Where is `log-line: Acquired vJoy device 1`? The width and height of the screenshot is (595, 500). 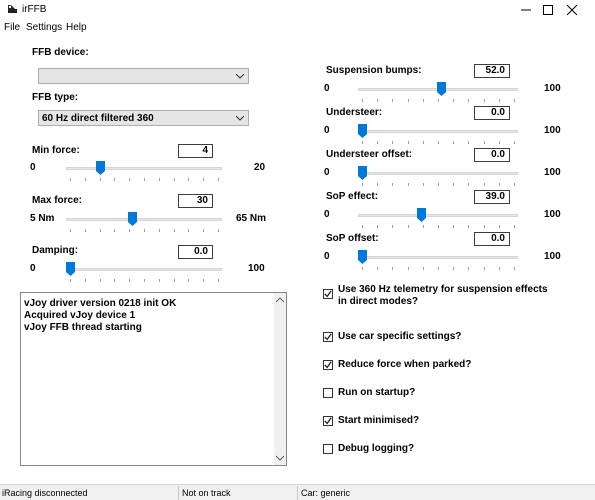
log-line: Acquired vJoy device 1 is located at coordinates (80, 315).